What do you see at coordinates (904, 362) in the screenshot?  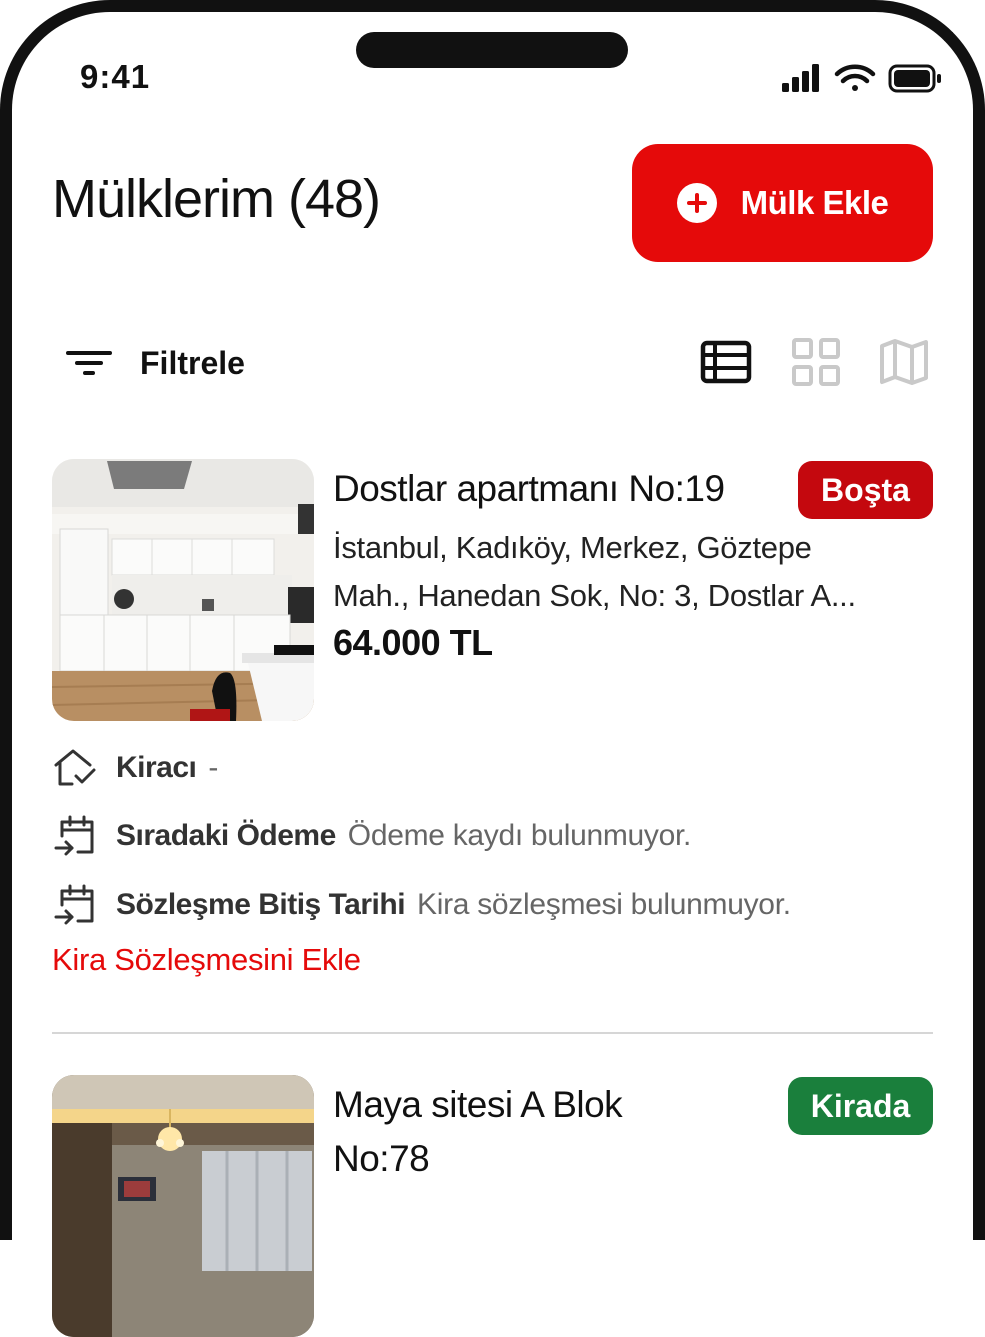 I see `map-view-icon` at bounding box center [904, 362].